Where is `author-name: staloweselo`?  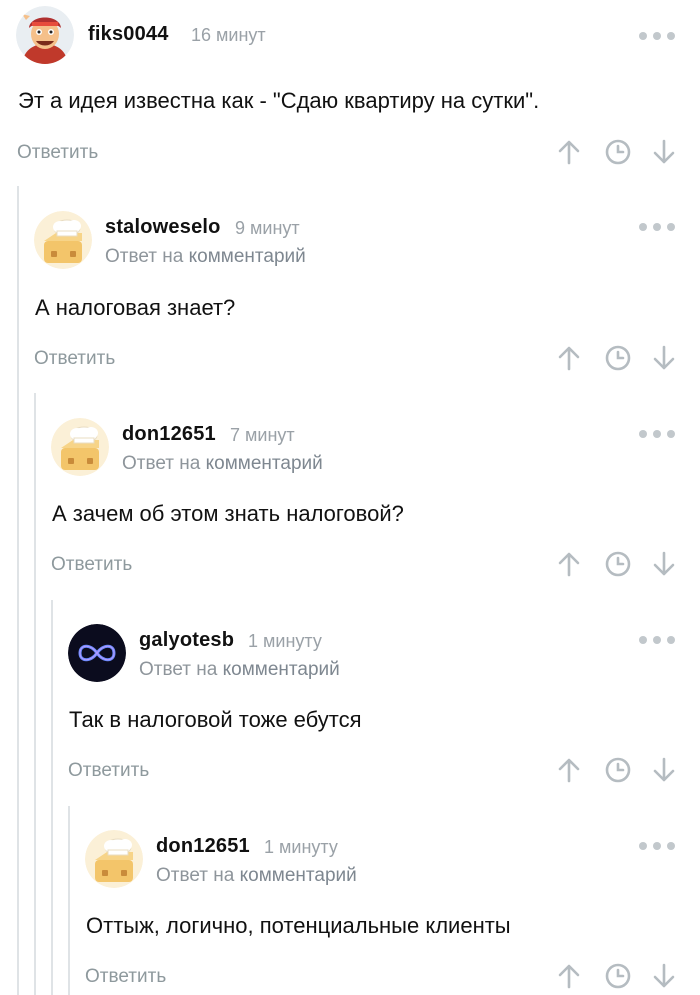 author-name: staloweselo is located at coordinates (163, 227).